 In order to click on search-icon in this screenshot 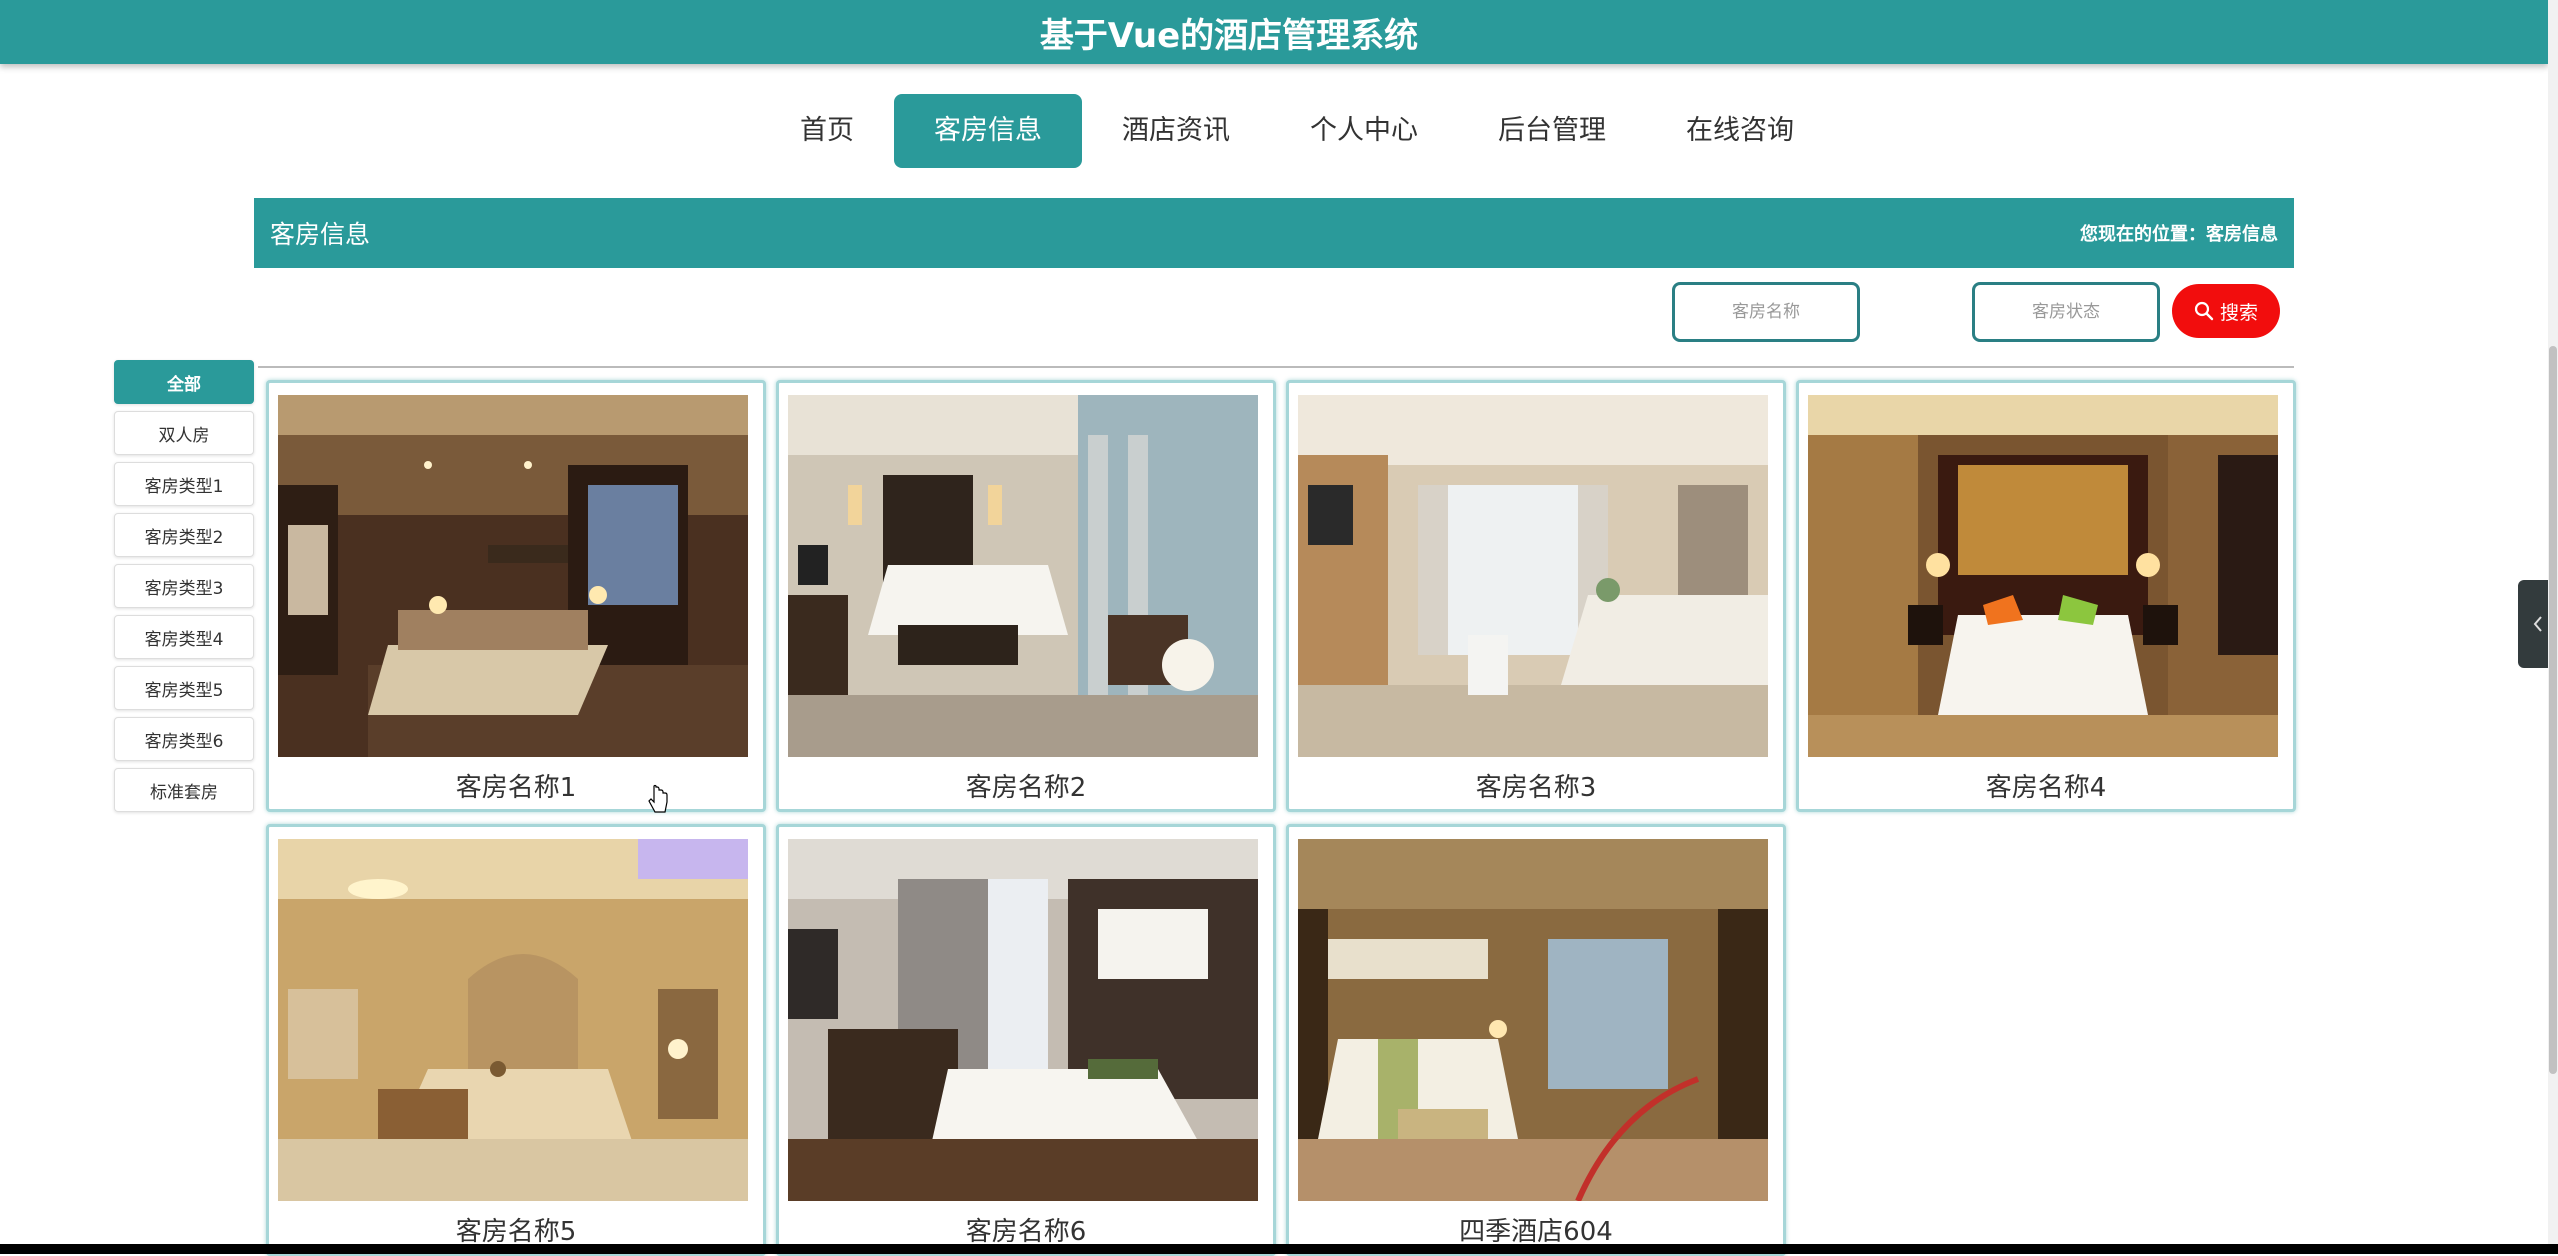, I will do `click(2204, 311)`.